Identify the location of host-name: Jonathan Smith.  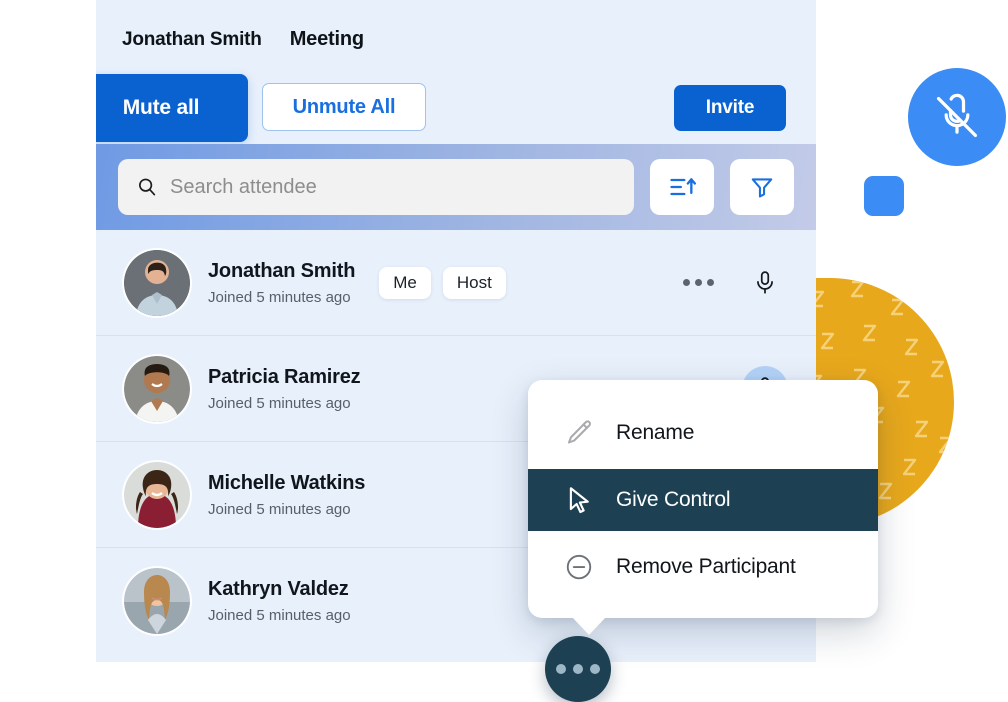
(192, 39).